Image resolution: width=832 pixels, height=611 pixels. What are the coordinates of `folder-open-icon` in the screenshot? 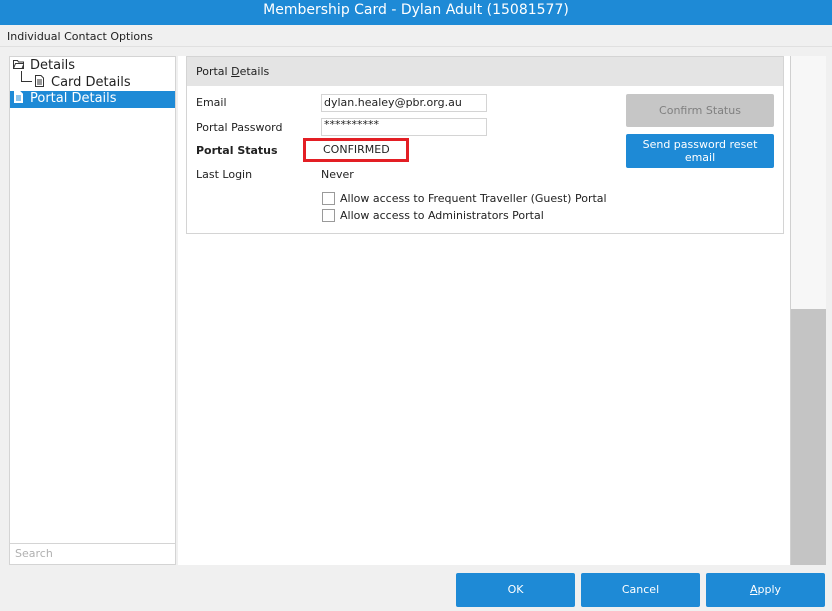 It's located at (18, 64).